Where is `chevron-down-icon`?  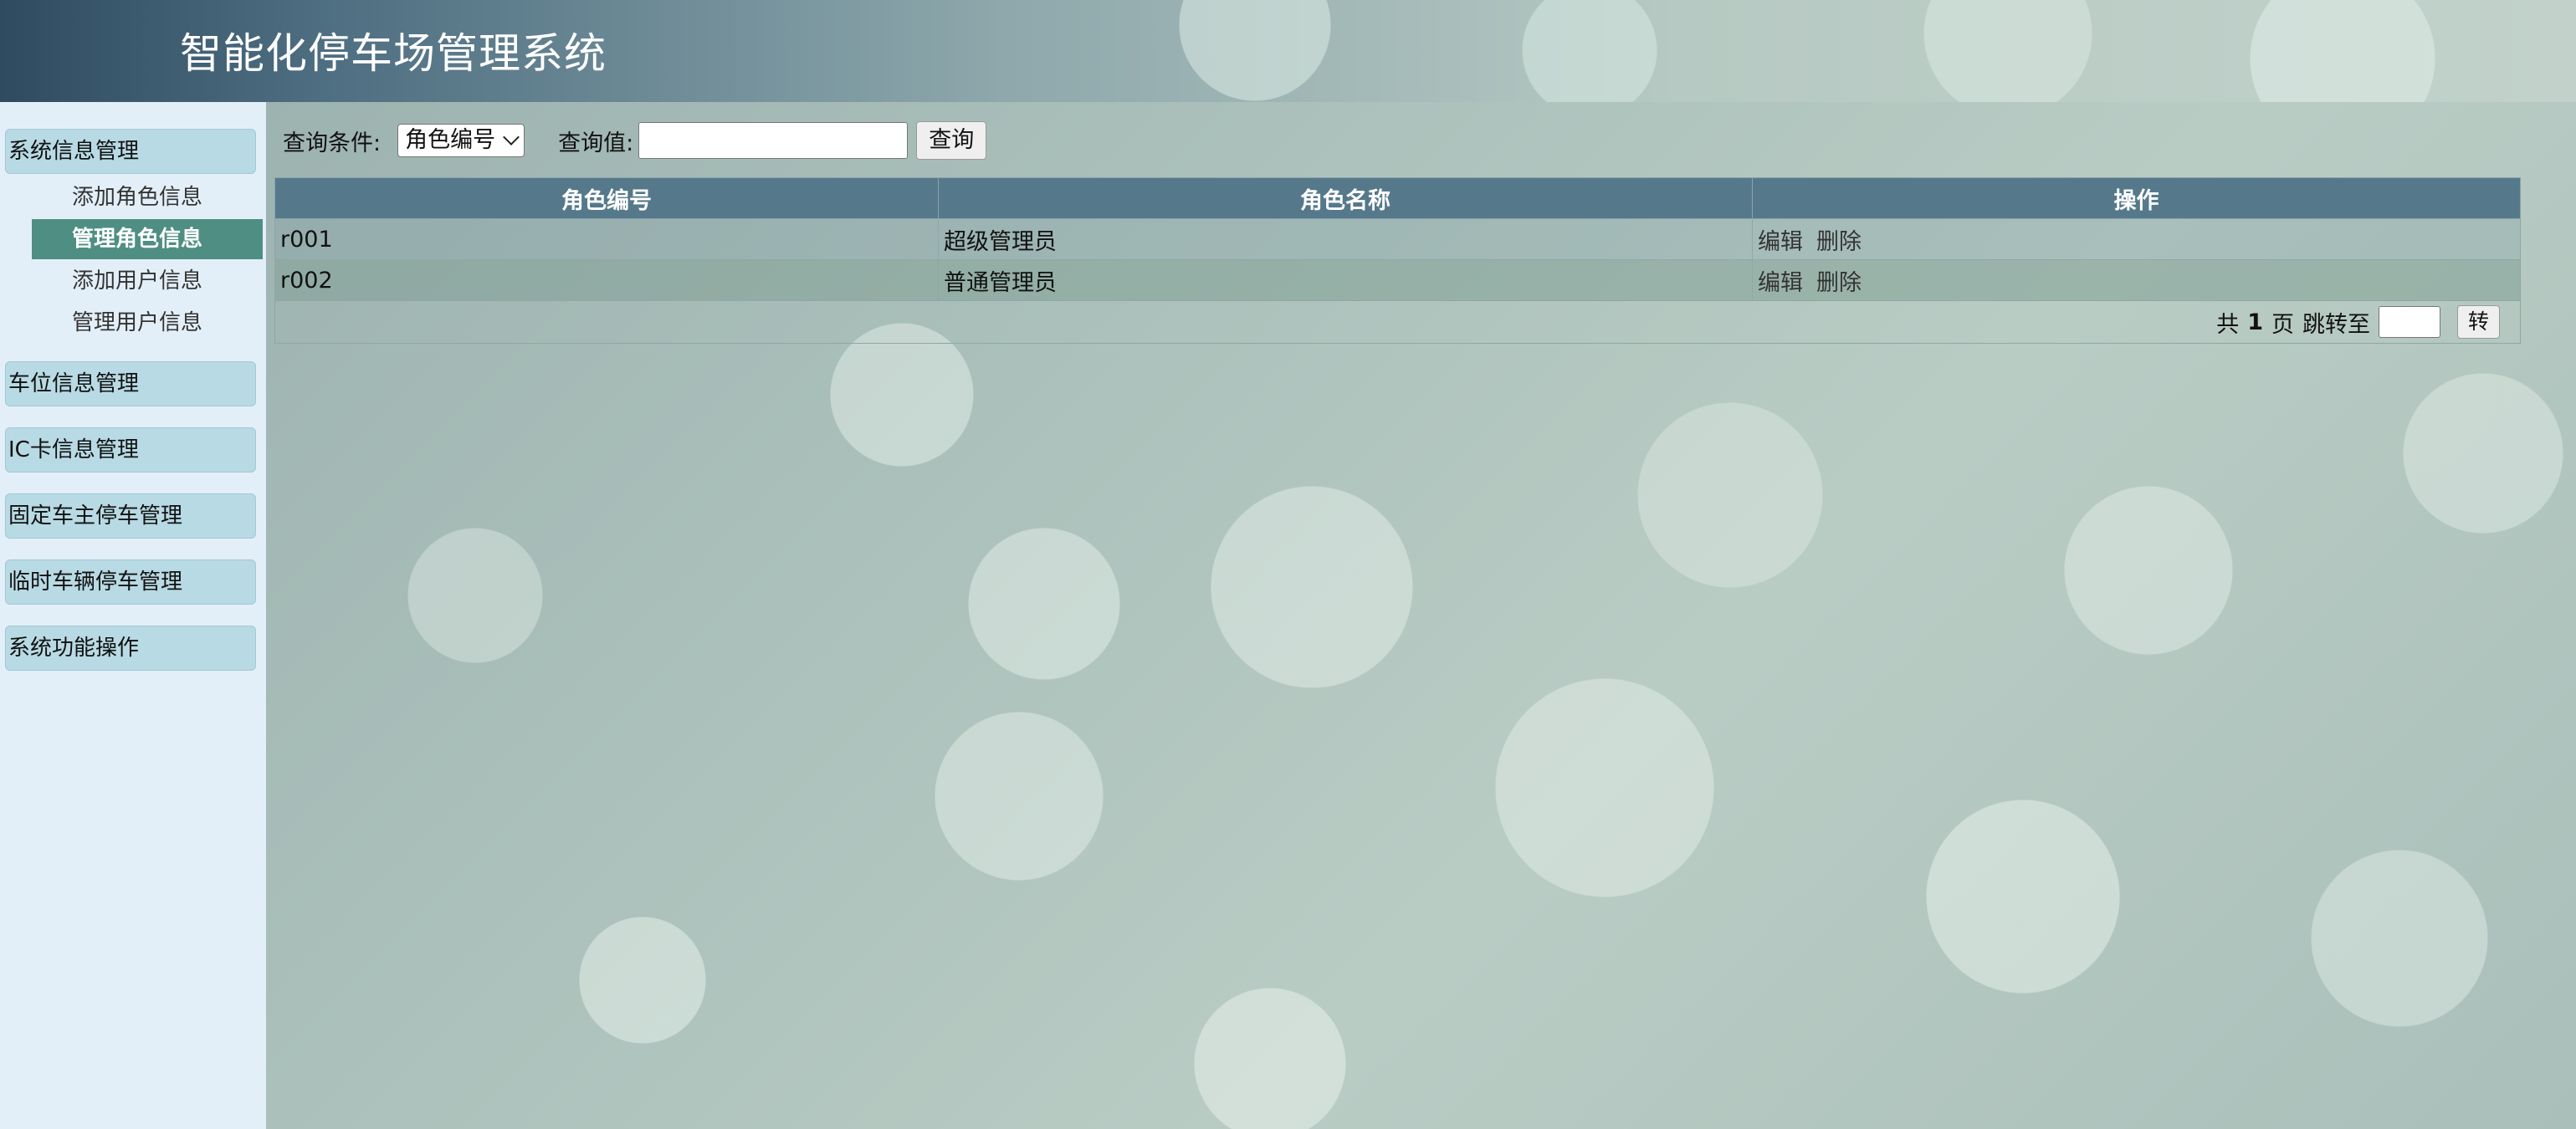
chevron-down-icon is located at coordinates (512, 137).